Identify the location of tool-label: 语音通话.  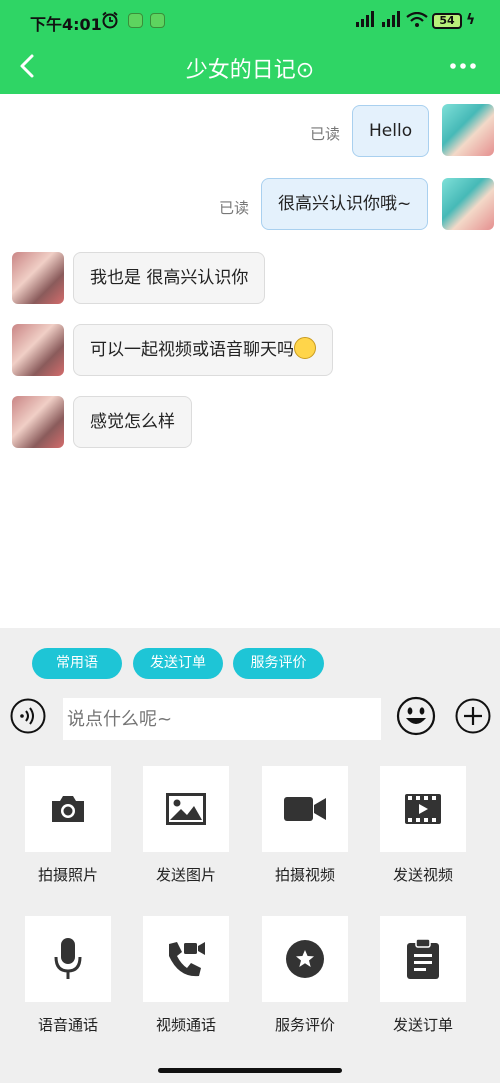
(67, 1025).